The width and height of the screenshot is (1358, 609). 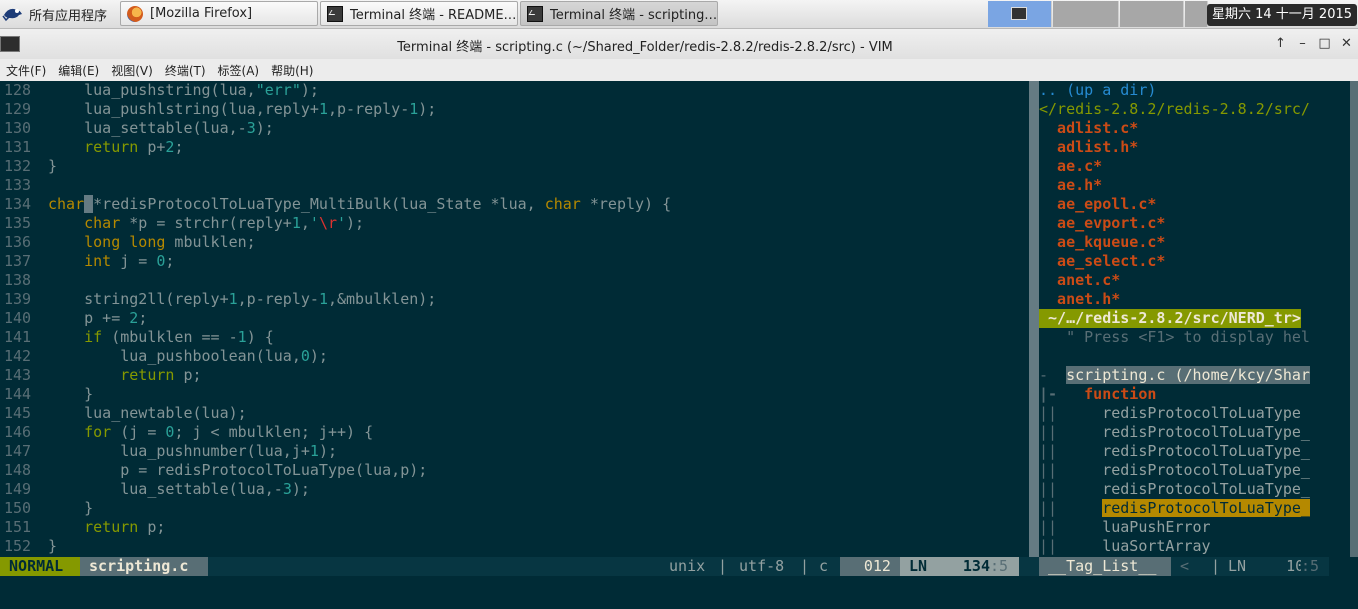 I want to click on code-line: 141 if (mbulklen == -1) {, so click(x=137, y=337).